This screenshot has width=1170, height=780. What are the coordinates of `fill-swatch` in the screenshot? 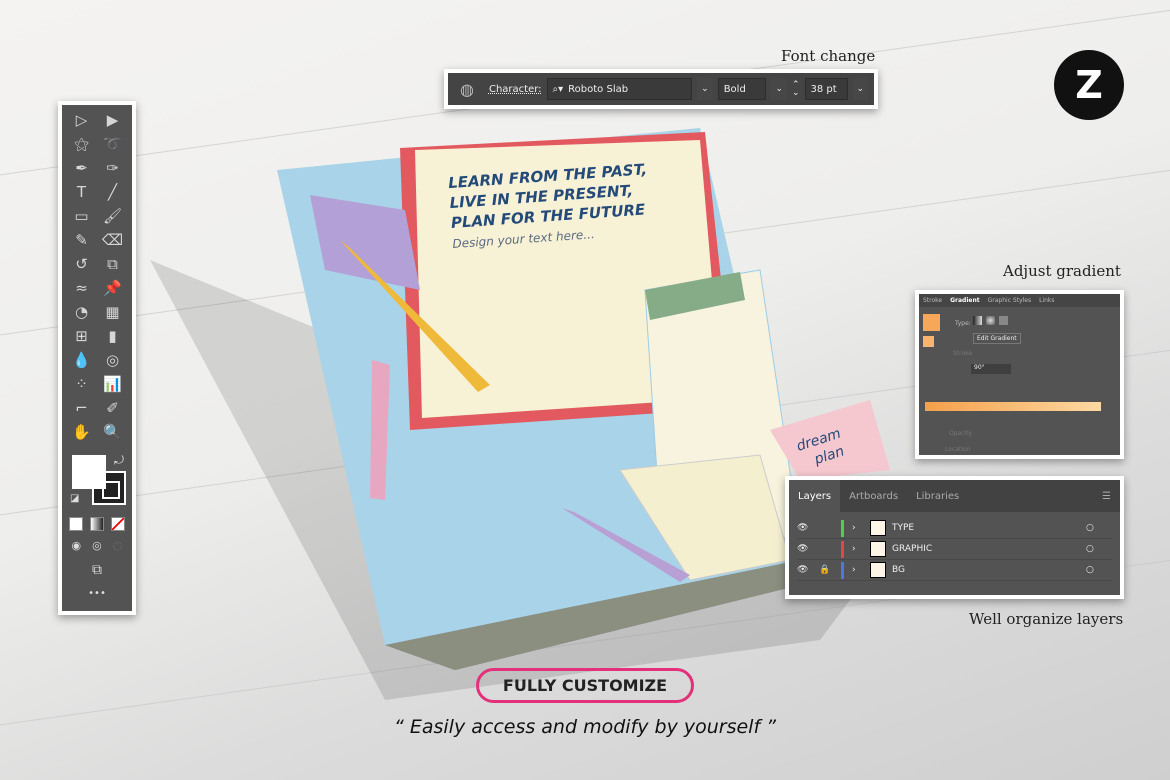 It's located at (89, 472).